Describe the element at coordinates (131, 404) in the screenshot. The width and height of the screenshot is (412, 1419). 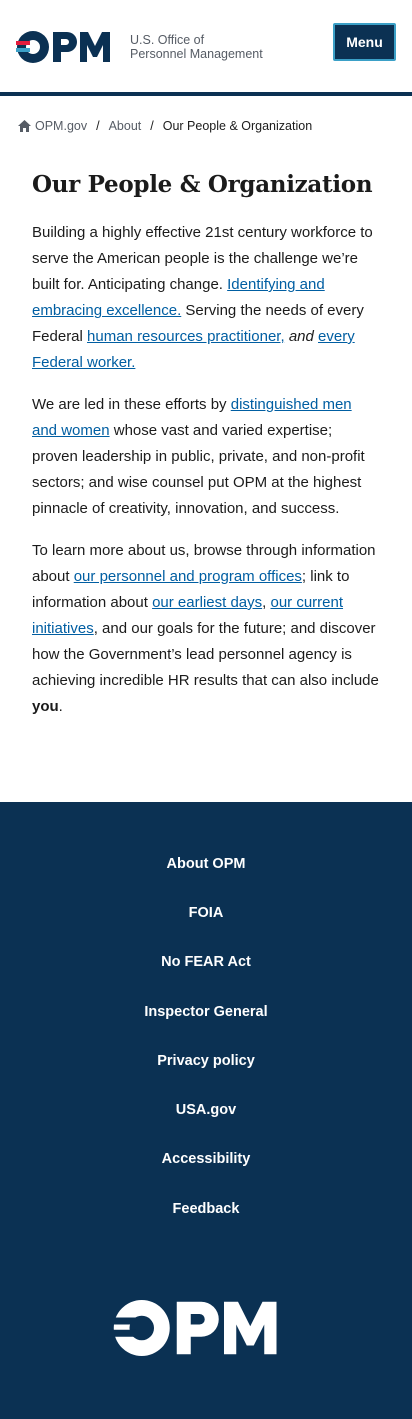
I see `p2-text-1: We are led in these efforts by` at that location.